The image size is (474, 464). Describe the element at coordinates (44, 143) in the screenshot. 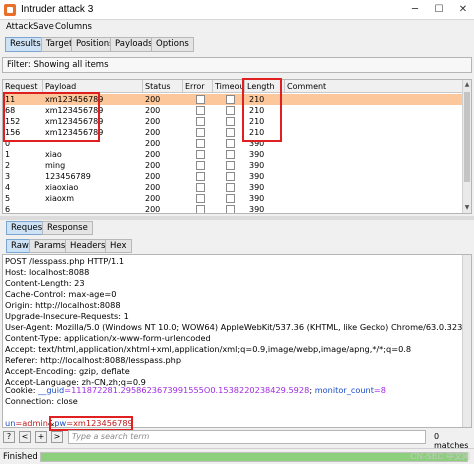

I see `cell-payload` at that location.